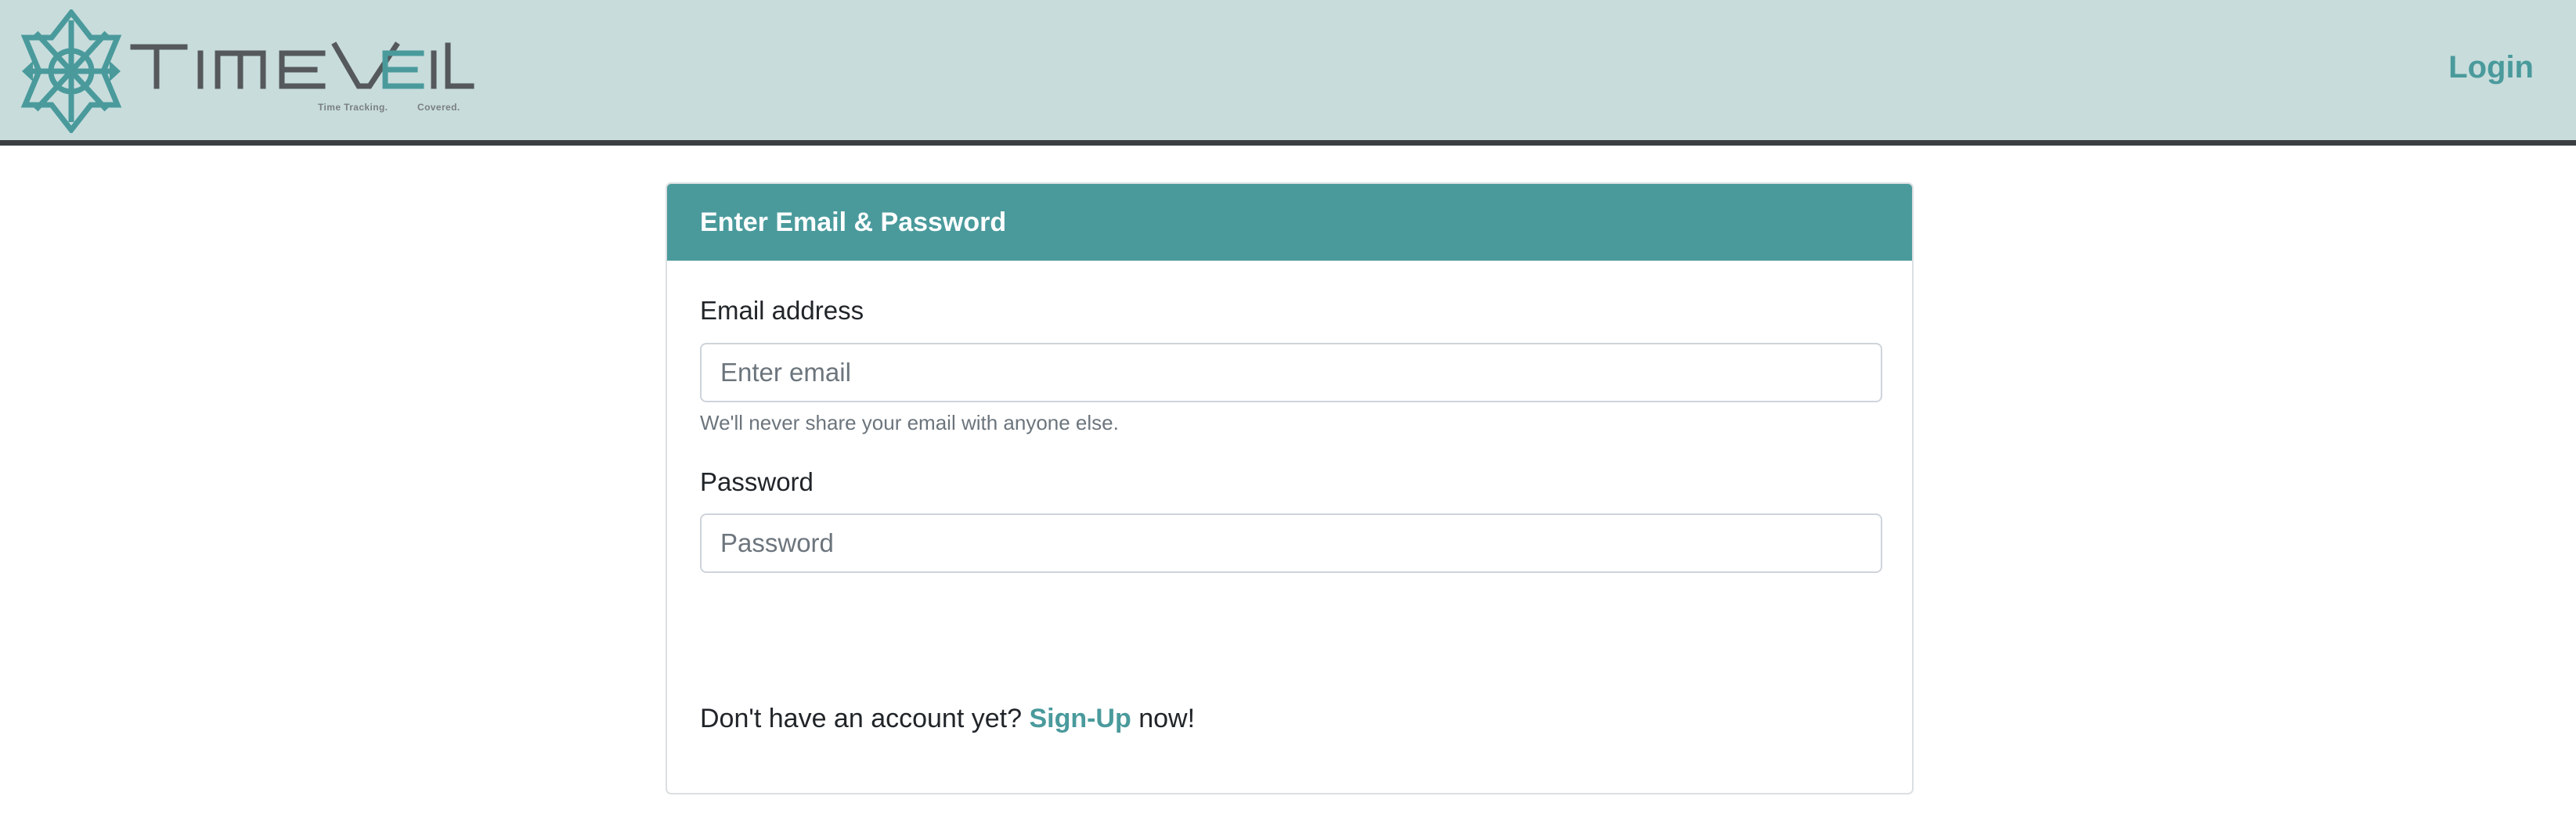 This screenshot has width=2576, height=825. I want to click on signup-suffix: now!, so click(1167, 718).